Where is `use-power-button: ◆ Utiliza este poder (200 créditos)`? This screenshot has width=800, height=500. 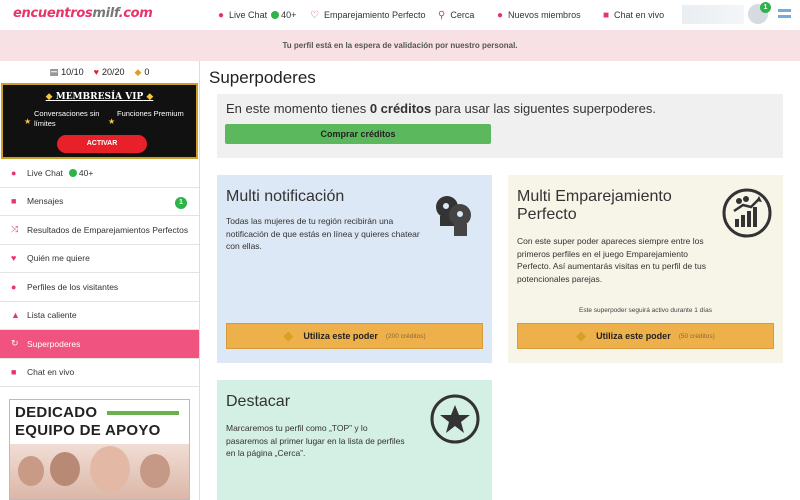 use-power-button: ◆ Utiliza este poder (200 créditos) is located at coordinates (354, 336).